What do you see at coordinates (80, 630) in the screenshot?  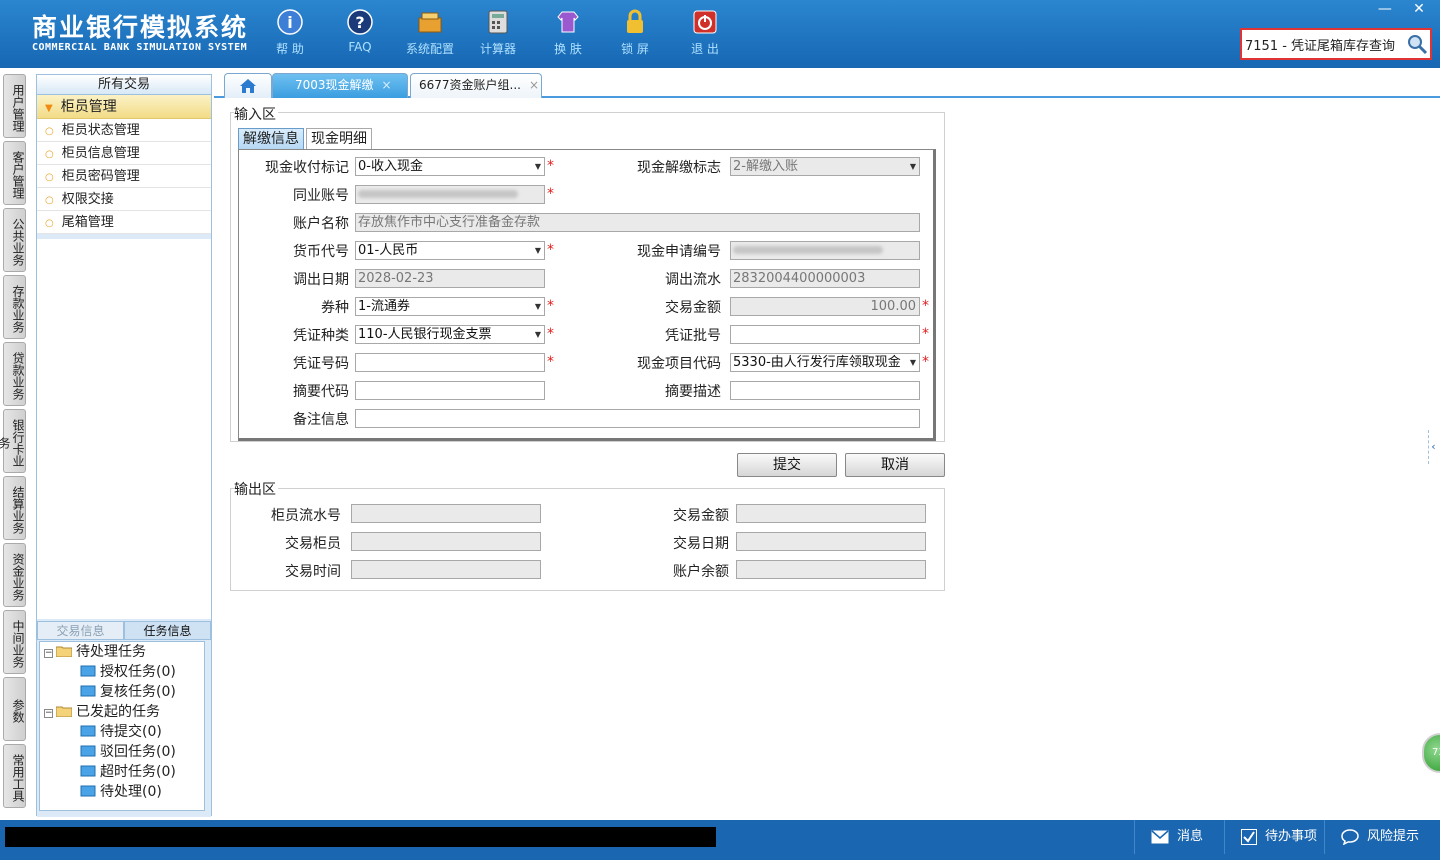 I see `tab-transaction-info: 交易信息` at bounding box center [80, 630].